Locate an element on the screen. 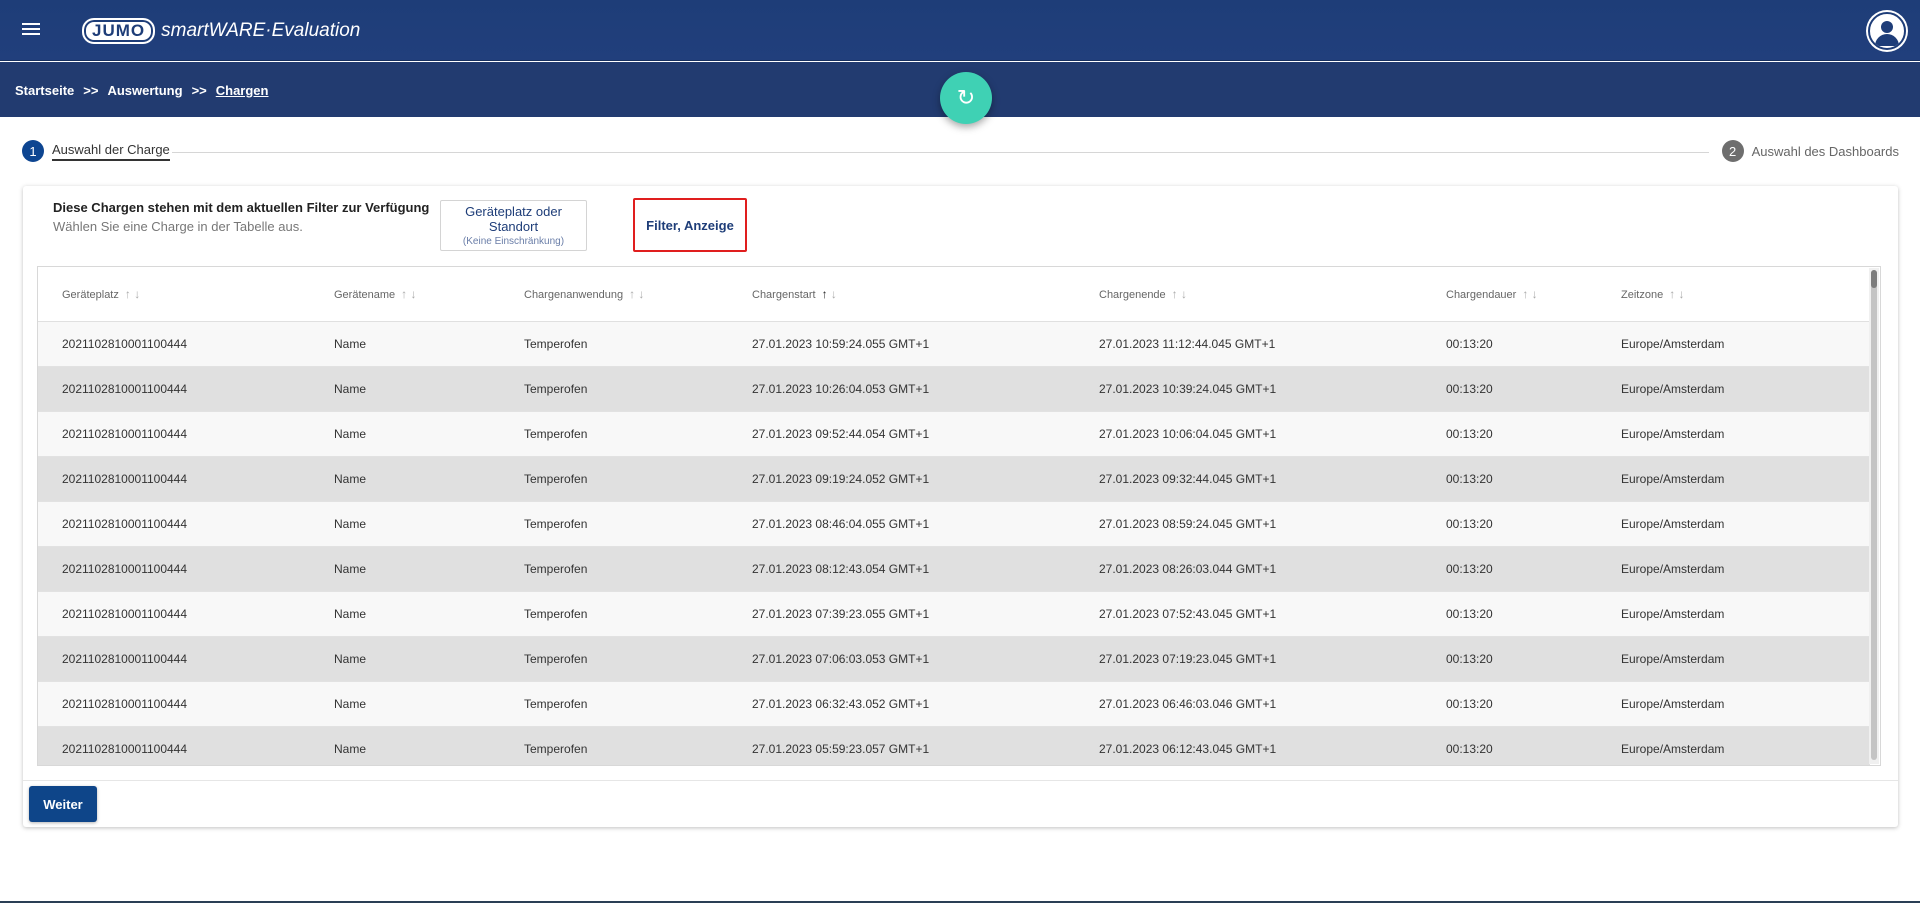 The image size is (1920, 903). step-label: Auswahl der Charge is located at coordinates (111, 151).